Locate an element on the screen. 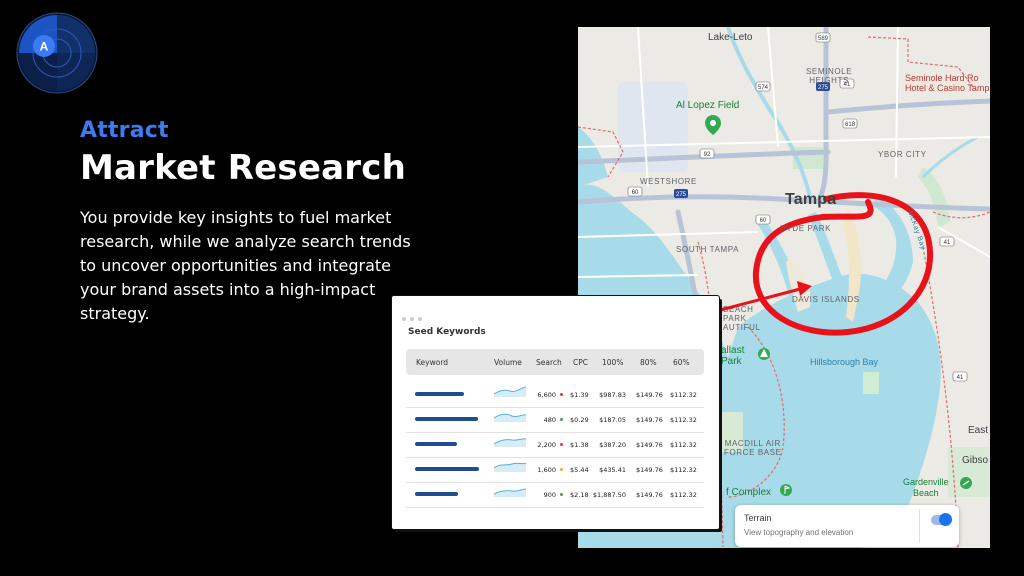  search-volume: 2,200 is located at coordinates (546, 445).